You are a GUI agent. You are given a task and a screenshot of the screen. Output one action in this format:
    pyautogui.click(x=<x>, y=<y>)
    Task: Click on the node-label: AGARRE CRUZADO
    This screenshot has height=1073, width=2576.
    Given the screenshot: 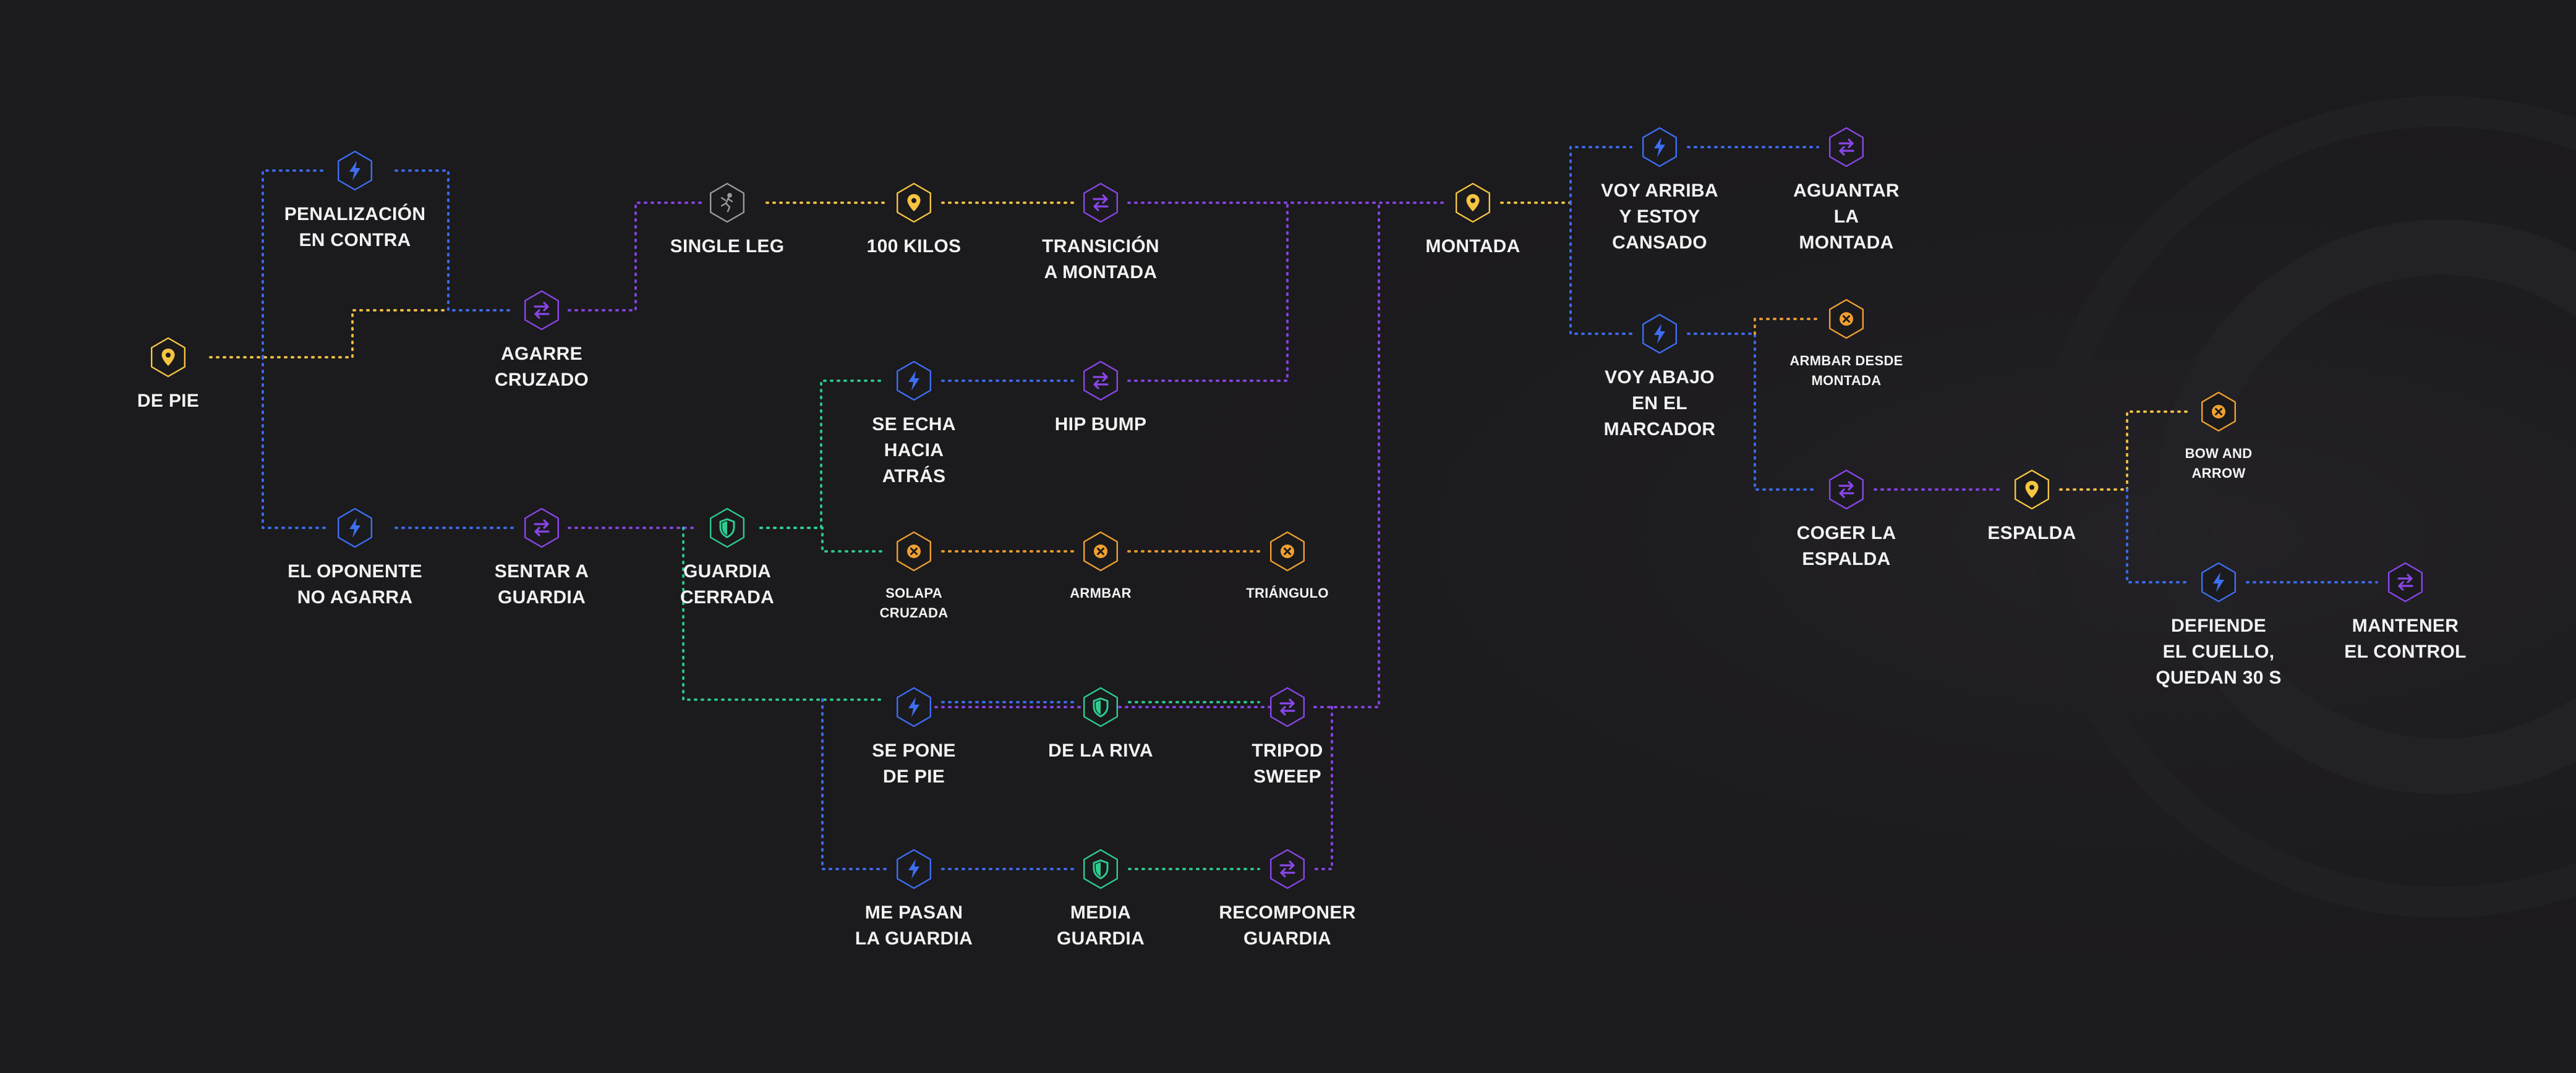 What is the action you would take?
    pyautogui.click(x=541, y=367)
    